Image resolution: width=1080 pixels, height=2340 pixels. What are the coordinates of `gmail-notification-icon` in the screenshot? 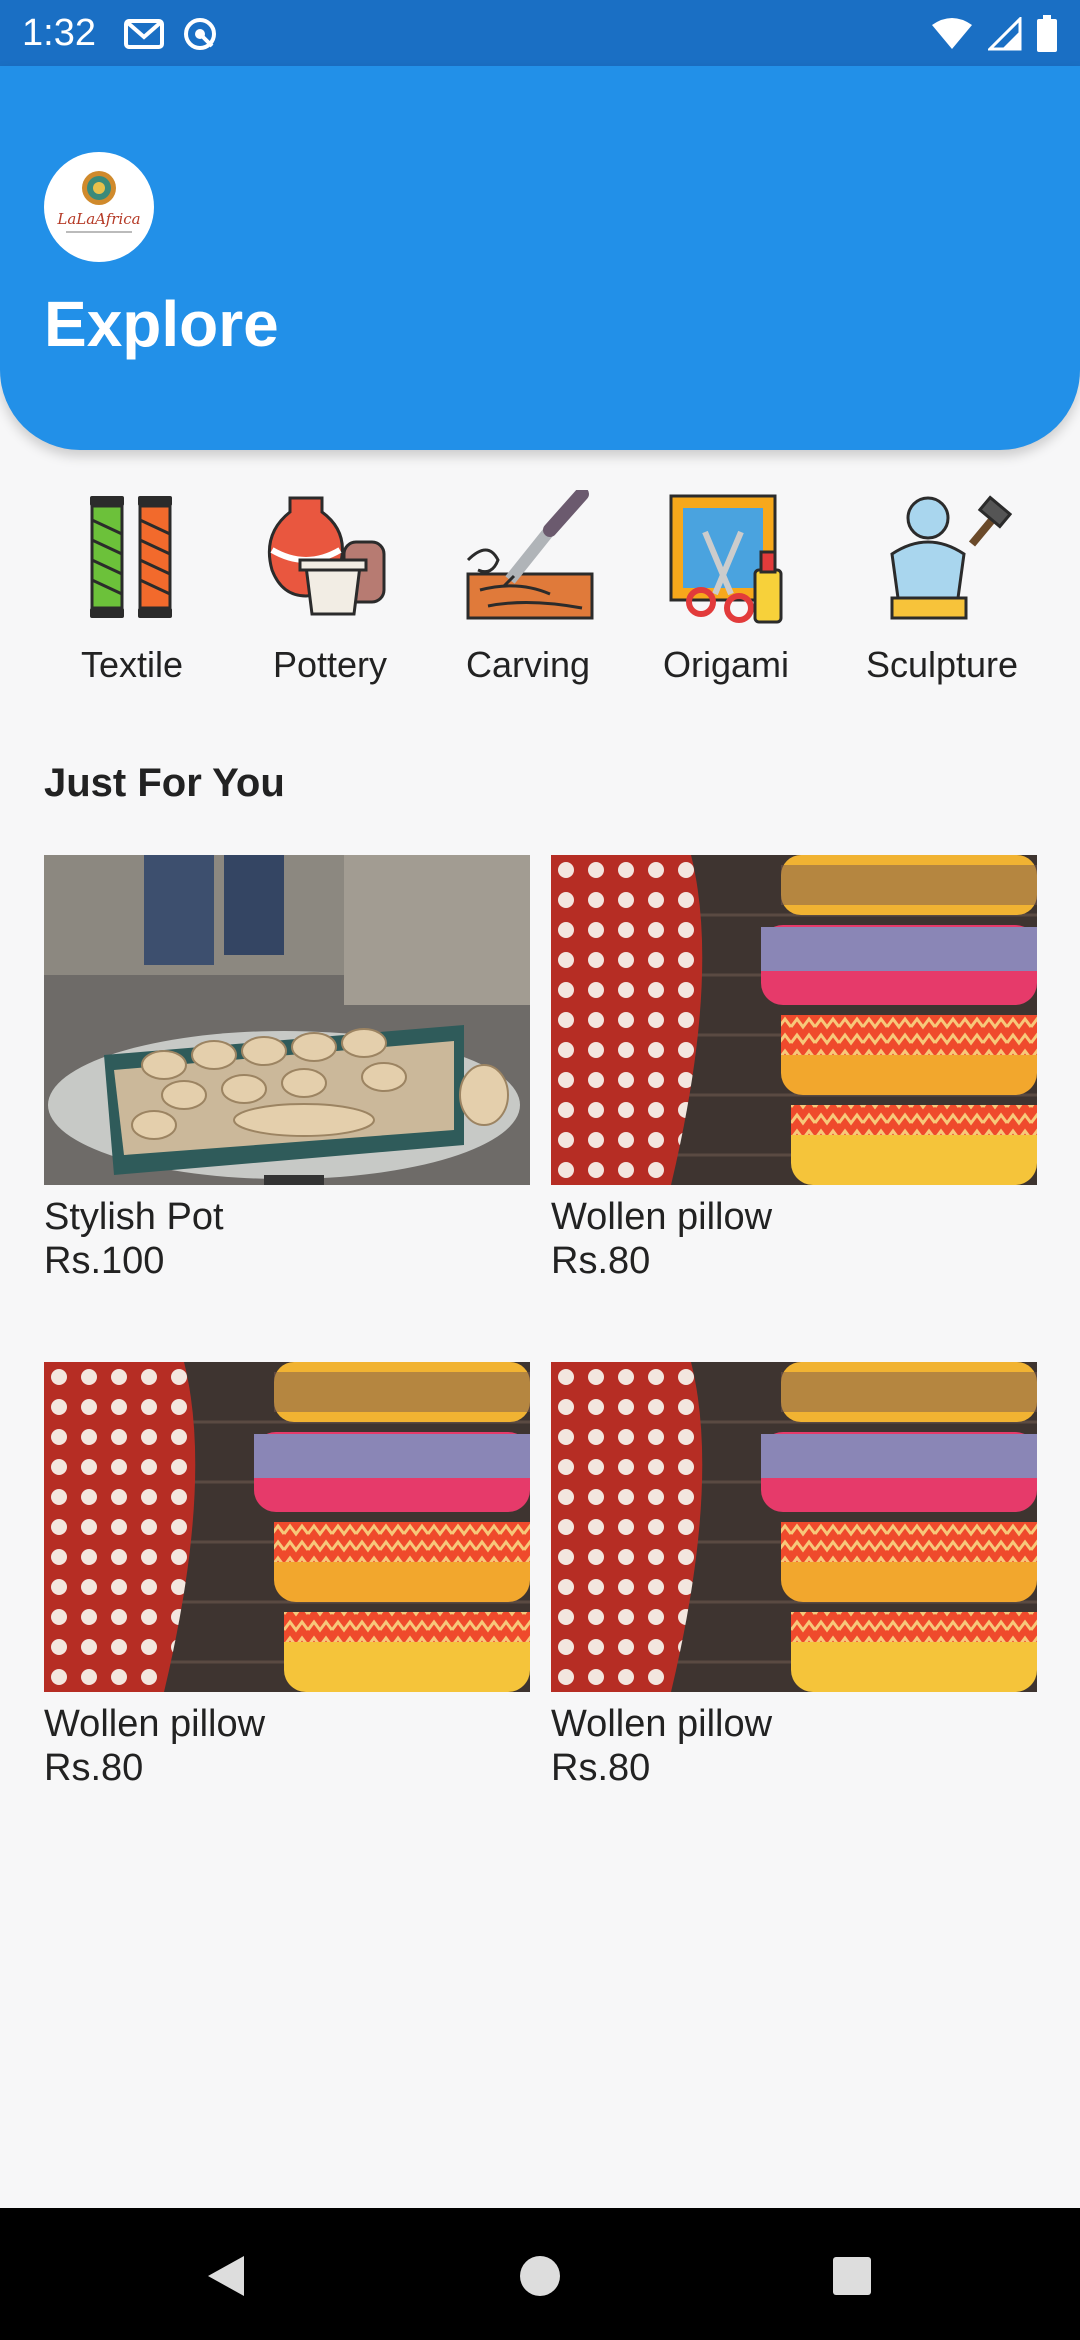 It's located at (144, 34).